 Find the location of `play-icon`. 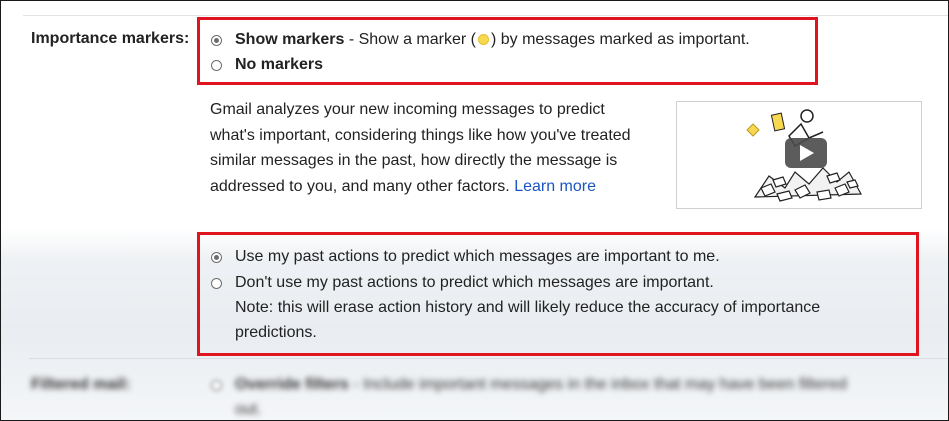

play-icon is located at coordinates (806, 153).